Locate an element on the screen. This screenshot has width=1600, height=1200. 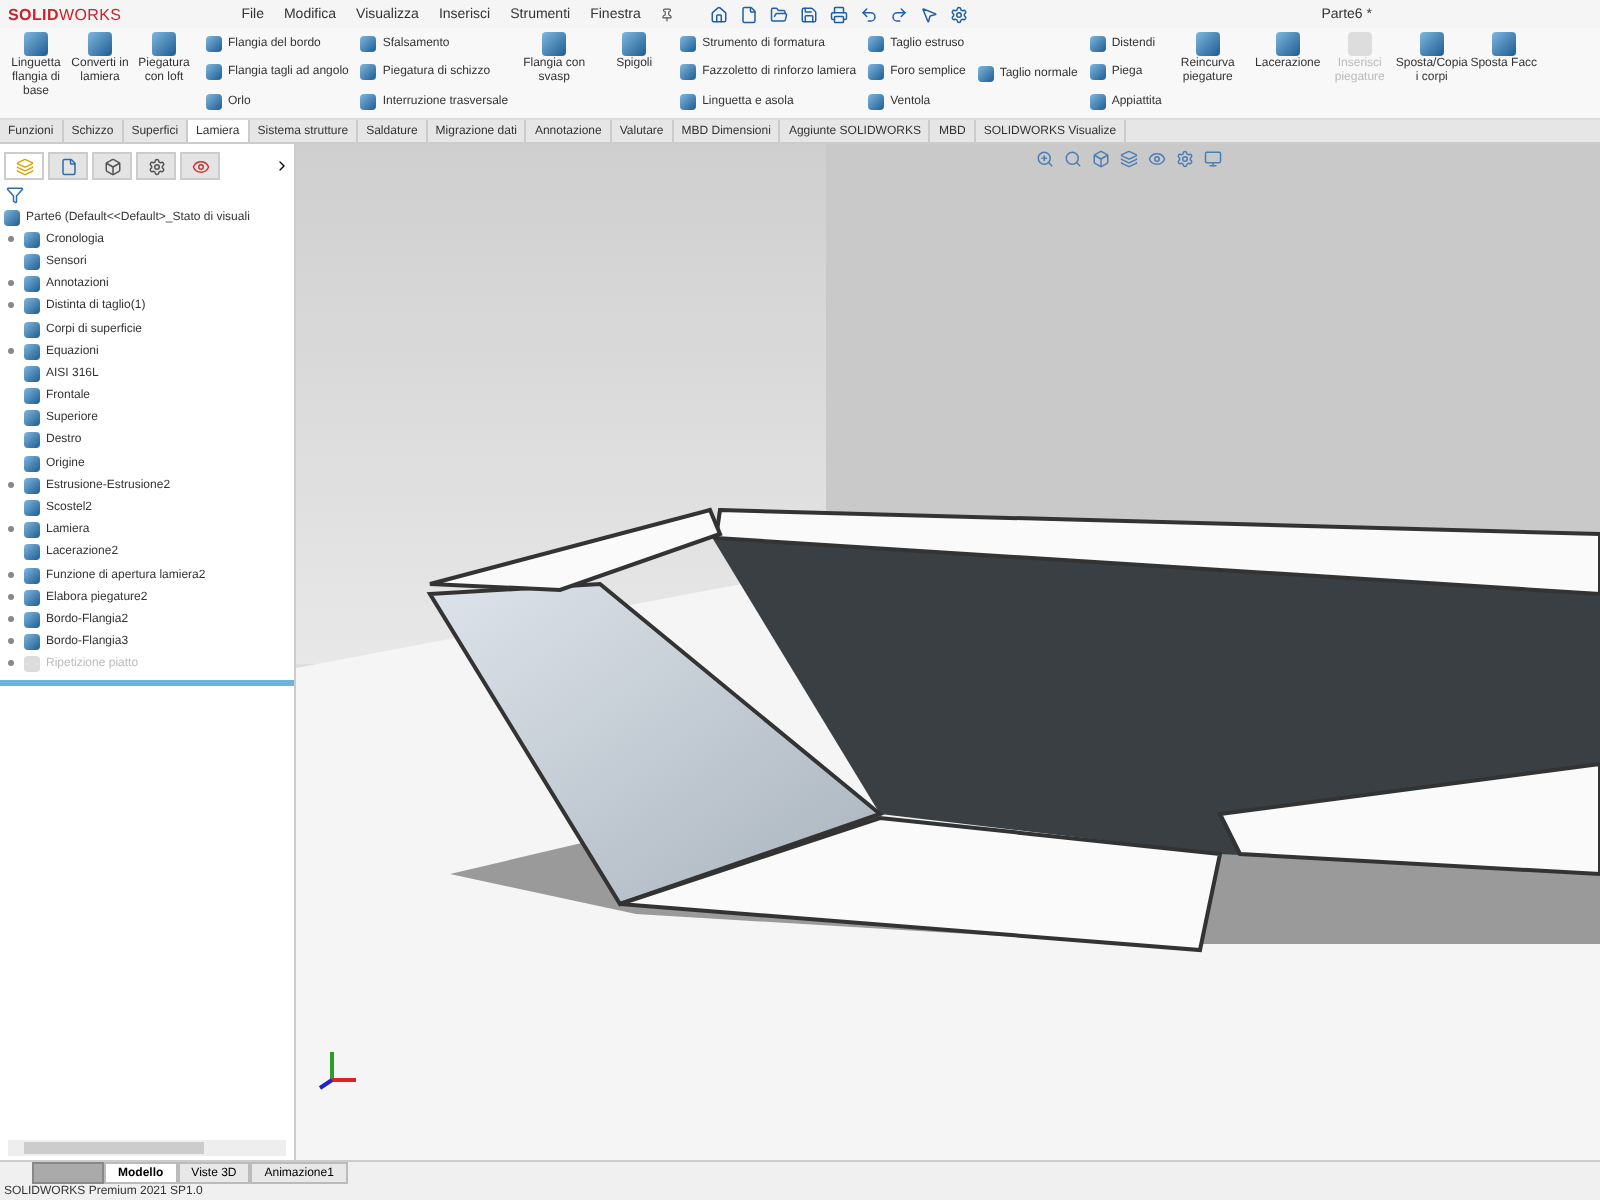
save-icon is located at coordinates (809, 14).